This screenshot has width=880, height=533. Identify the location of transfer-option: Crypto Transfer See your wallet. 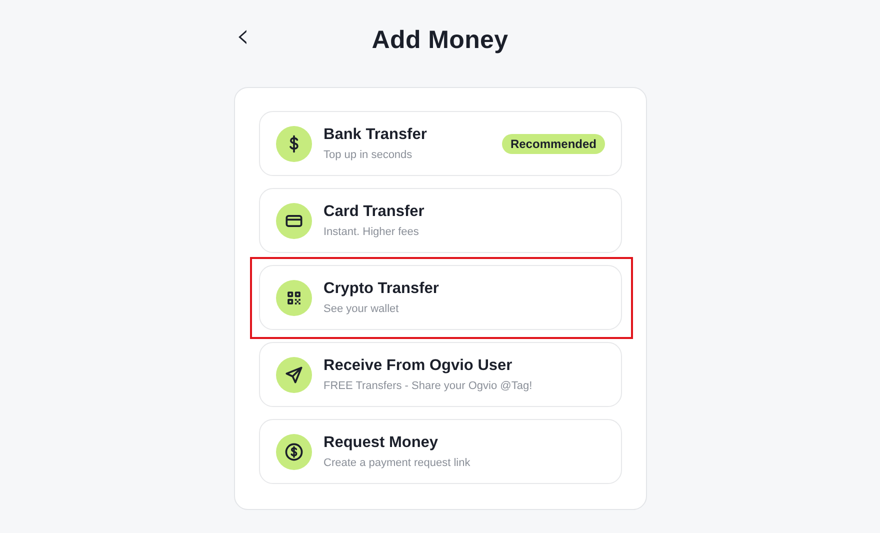
(440, 297).